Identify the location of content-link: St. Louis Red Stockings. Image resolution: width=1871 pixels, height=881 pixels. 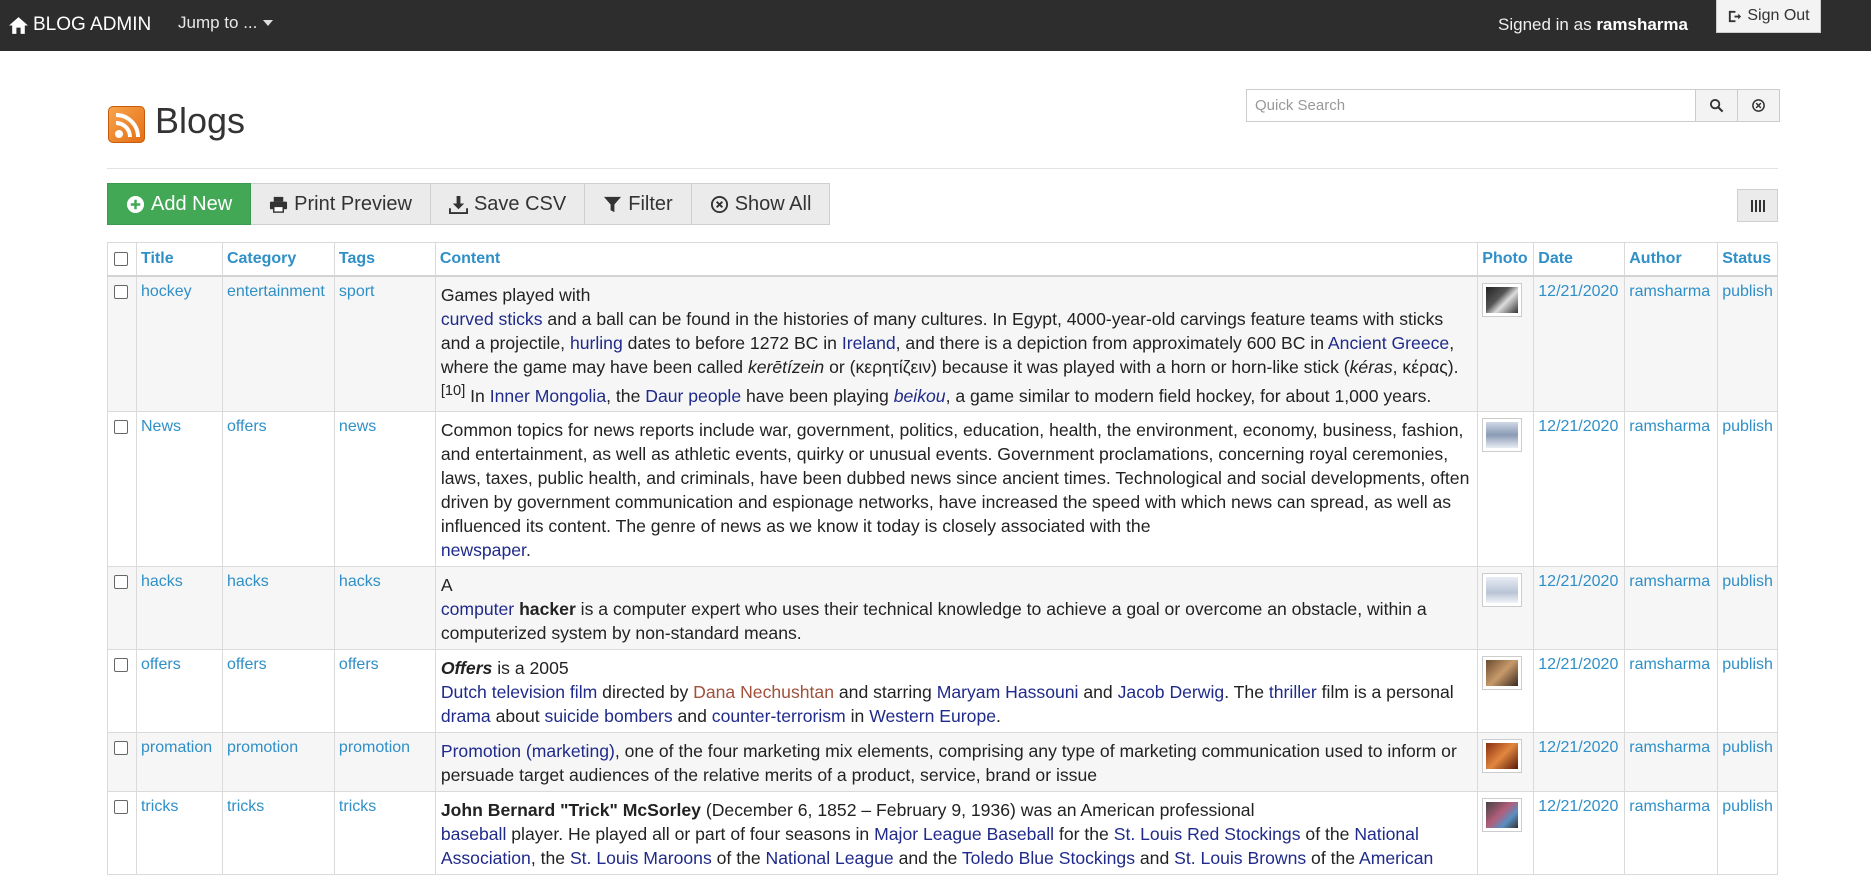
(1207, 834).